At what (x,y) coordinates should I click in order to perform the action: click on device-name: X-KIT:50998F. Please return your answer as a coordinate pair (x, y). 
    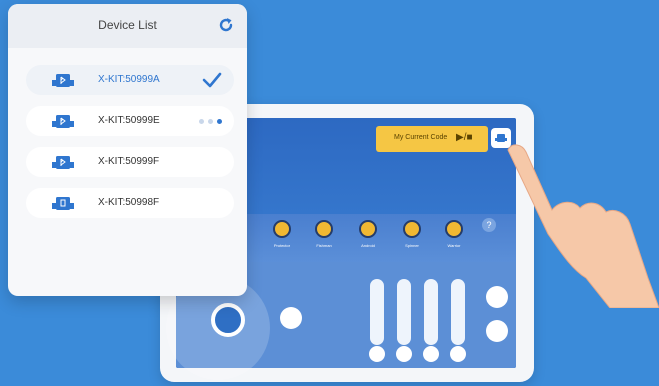
    Looking at the image, I should click on (129, 202).